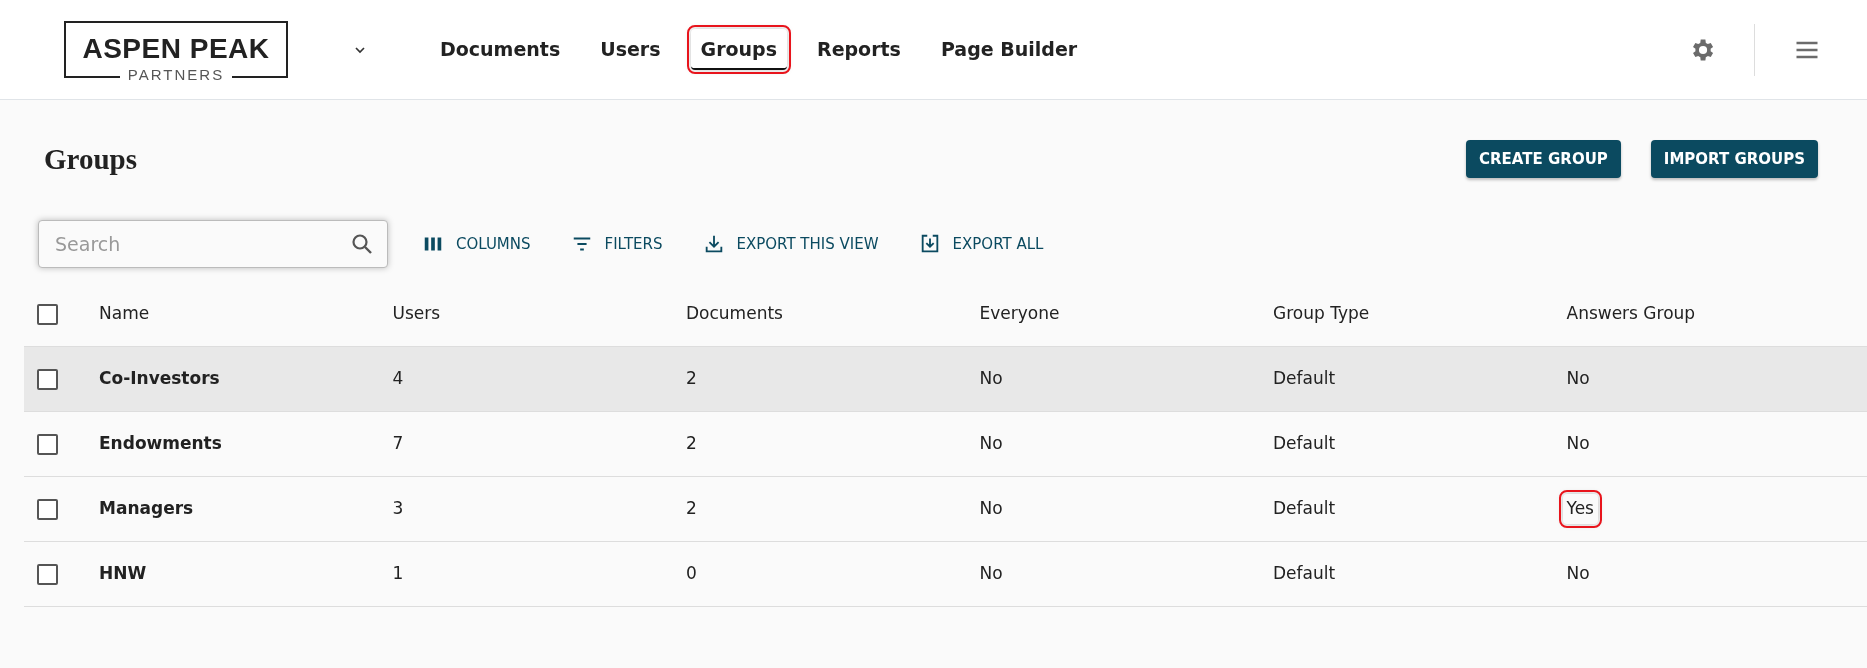 This screenshot has width=1867, height=668. I want to click on logo-title: ASPEN PEAK, so click(176, 48).